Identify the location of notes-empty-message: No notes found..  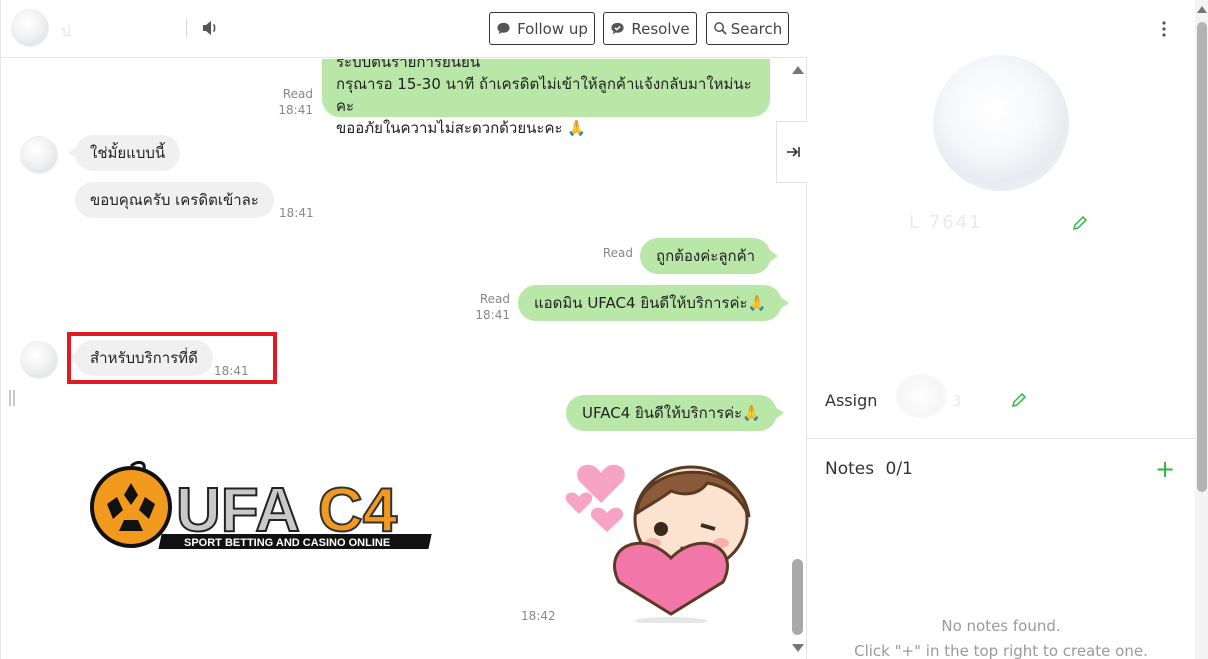
(1001, 626).